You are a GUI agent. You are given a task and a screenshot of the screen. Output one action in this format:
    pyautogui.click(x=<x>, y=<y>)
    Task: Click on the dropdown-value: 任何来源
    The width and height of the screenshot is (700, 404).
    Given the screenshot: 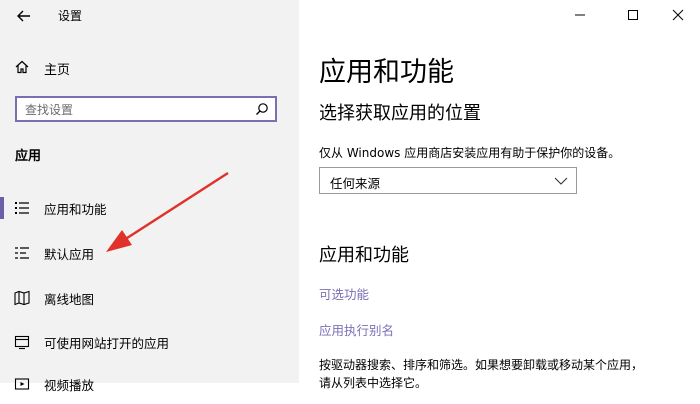 What is the action you would take?
    pyautogui.click(x=355, y=183)
    